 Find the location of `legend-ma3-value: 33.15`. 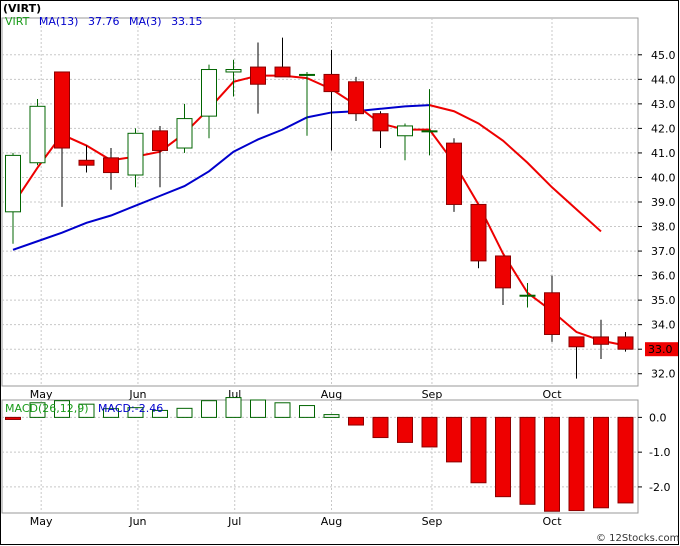

legend-ma3-value: 33.15 is located at coordinates (187, 21).